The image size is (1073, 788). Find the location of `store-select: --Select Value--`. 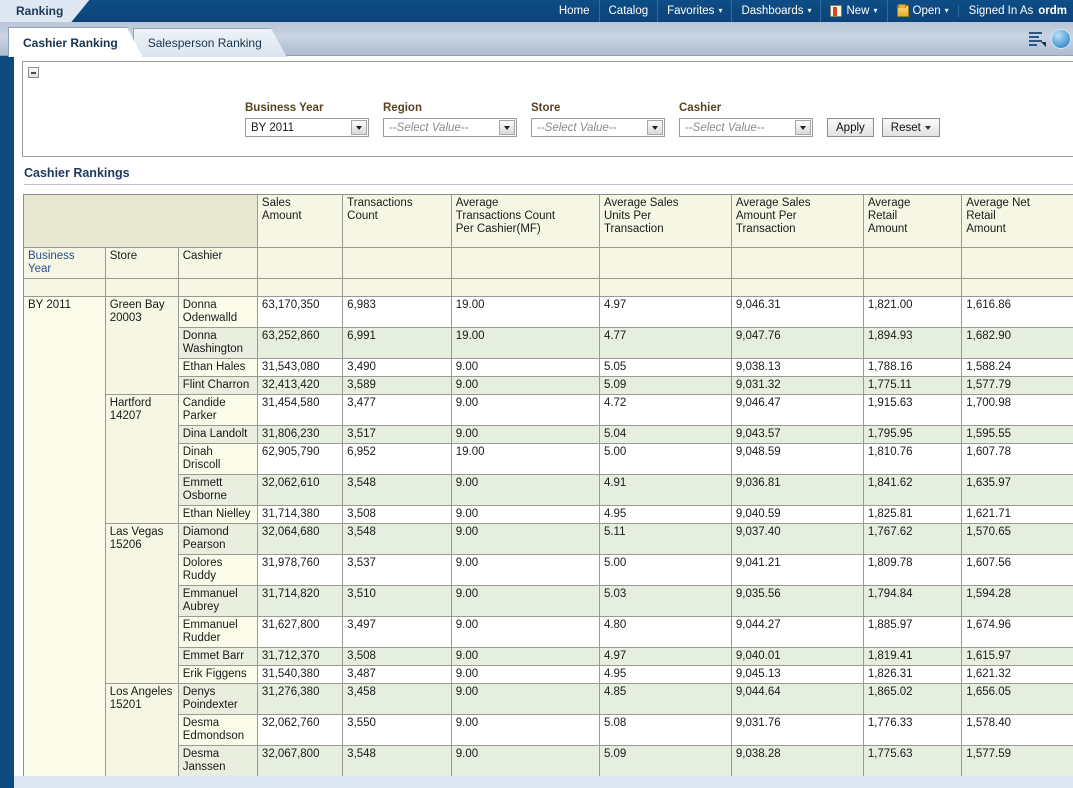

store-select: --Select Value-- is located at coordinates (598, 127).